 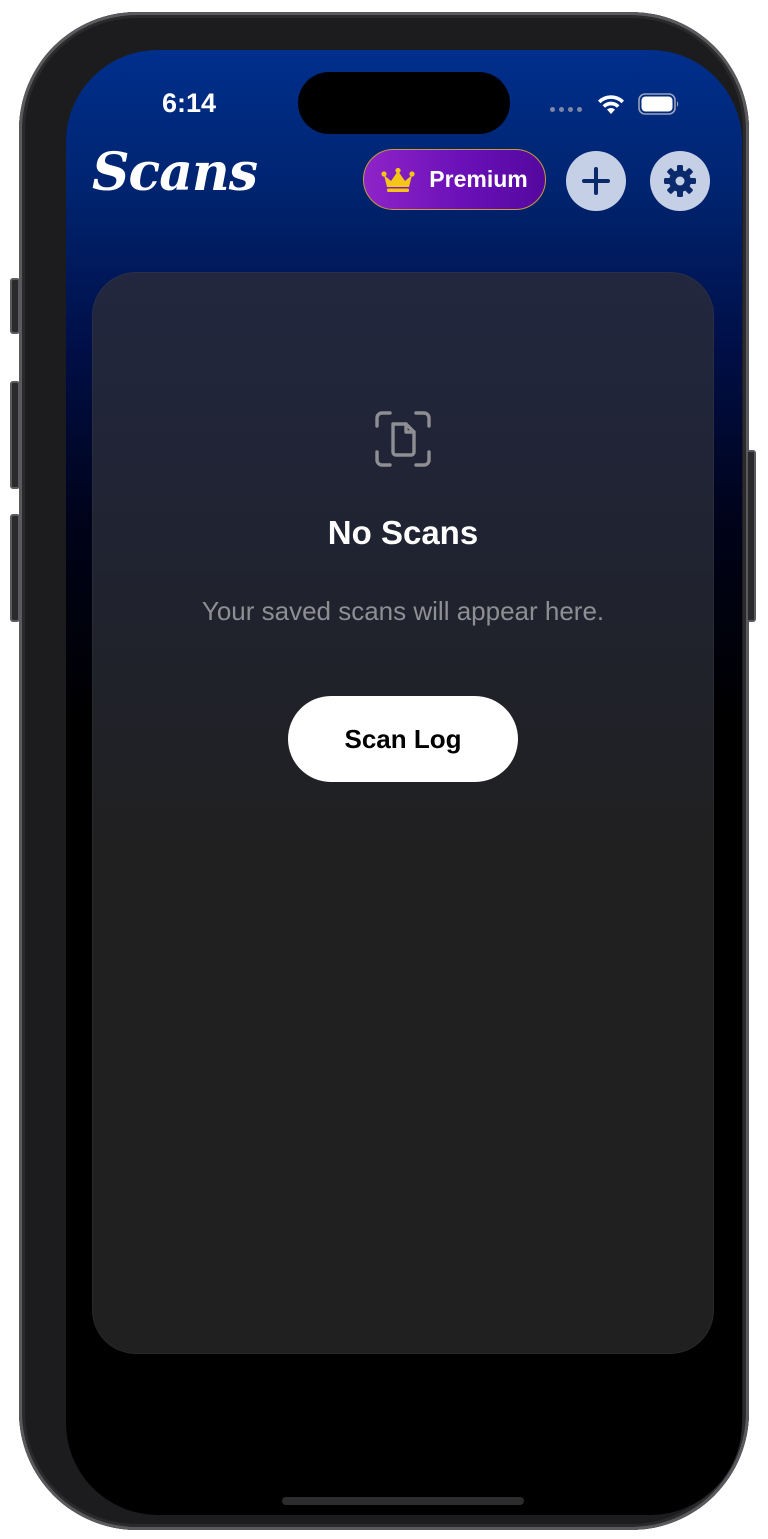 I want to click on empty-state-subtitle: Your saved scans will appear here., so click(x=403, y=611).